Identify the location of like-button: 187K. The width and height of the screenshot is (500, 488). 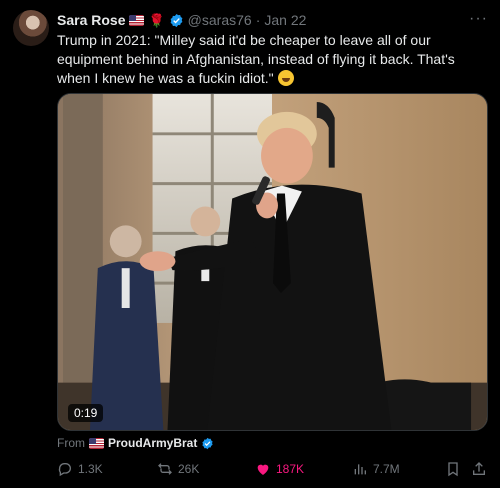
(279, 469).